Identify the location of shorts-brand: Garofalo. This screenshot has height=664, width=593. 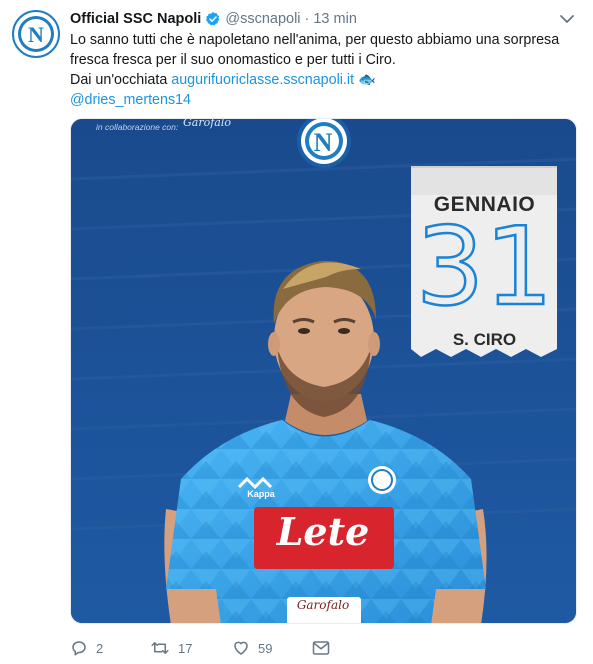
(323, 605).